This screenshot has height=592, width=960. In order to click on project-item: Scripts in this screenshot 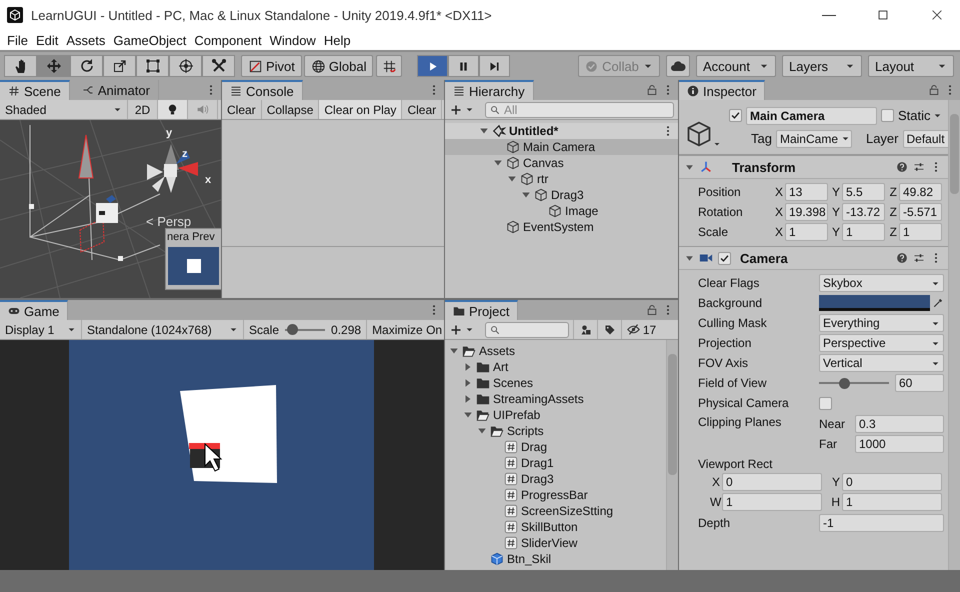, I will do `click(555, 431)`.